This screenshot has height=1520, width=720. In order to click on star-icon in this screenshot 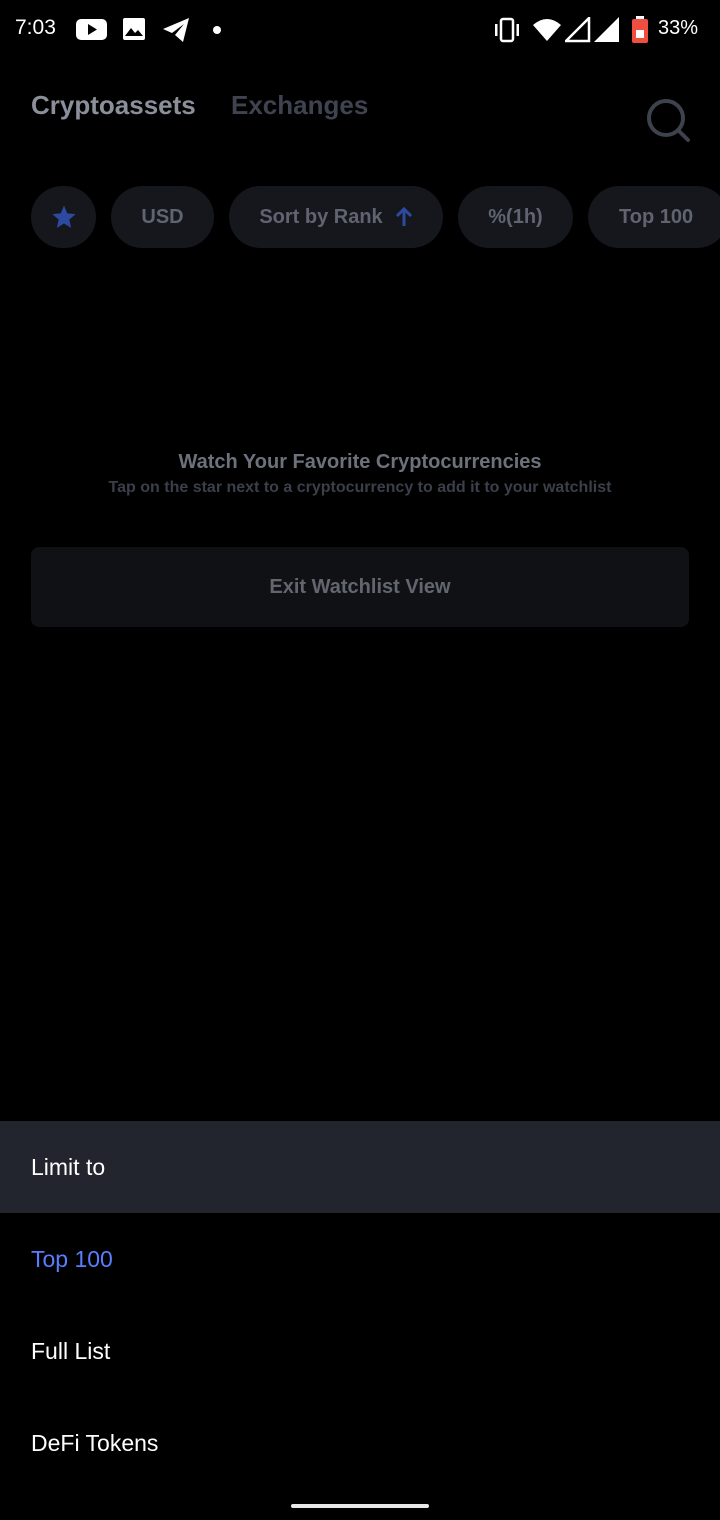, I will do `click(63, 216)`.